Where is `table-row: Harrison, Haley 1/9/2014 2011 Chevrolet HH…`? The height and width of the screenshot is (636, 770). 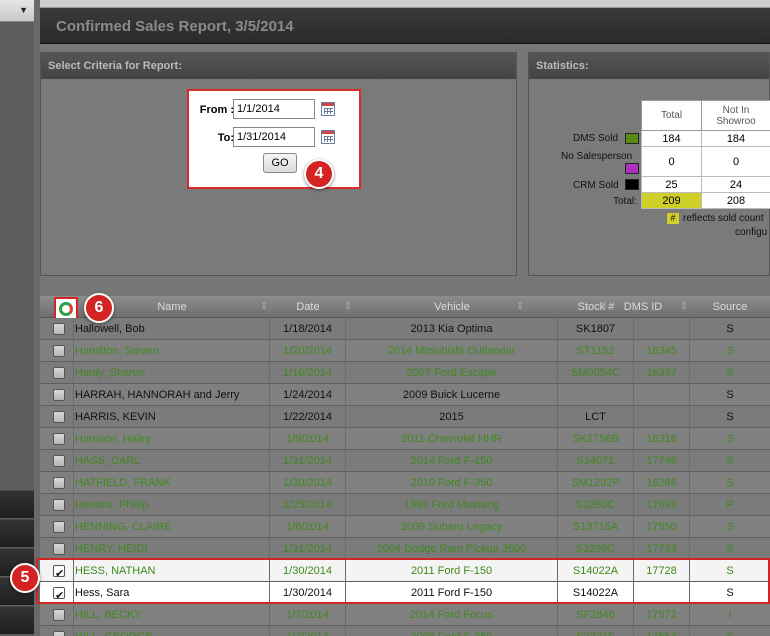 table-row: Harrison, Haley 1/9/2014 2011 Chevrolet HH… is located at coordinates (405, 439).